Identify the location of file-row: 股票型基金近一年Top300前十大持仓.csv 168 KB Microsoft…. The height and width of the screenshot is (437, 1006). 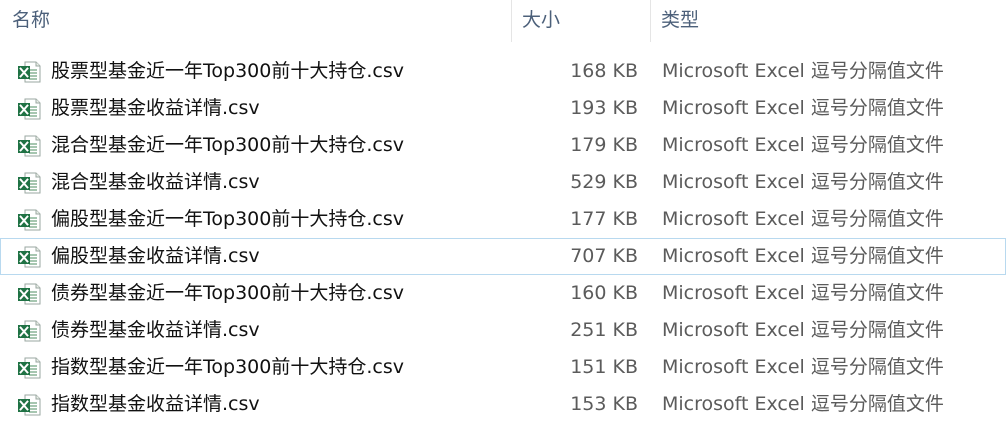
(503, 71).